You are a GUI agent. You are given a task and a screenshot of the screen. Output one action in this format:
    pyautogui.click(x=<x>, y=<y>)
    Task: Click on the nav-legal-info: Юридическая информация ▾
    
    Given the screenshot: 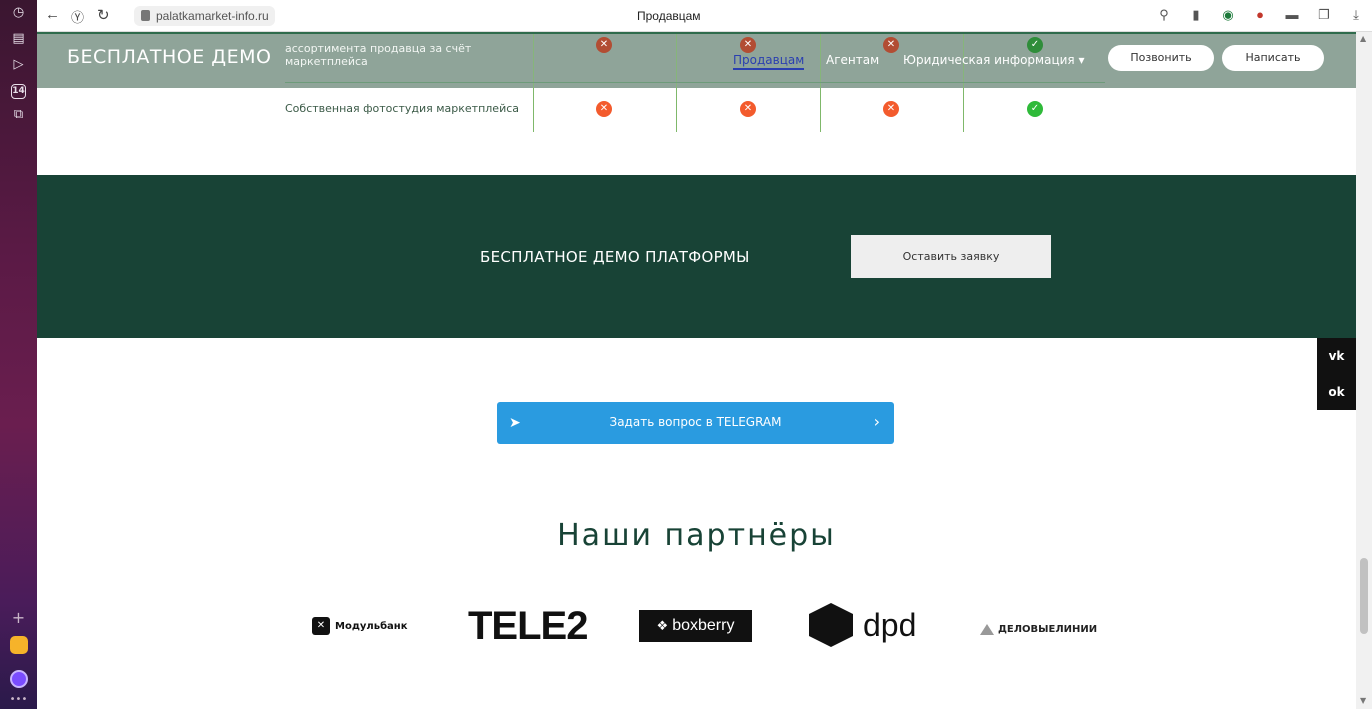 What is the action you would take?
    pyautogui.click(x=993, y=60)
    